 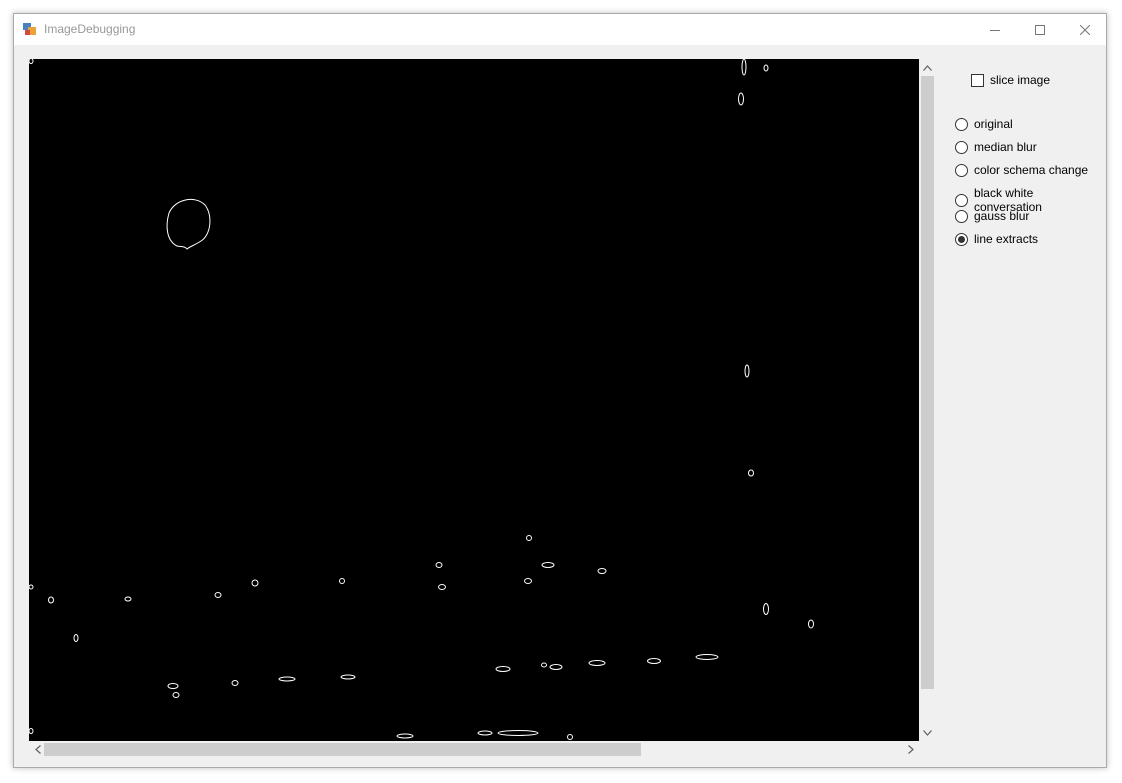 What do you see at coordinates (961, 239) in the screenshot?
I see `radio-button-selected` at bounding box center [961, 239].